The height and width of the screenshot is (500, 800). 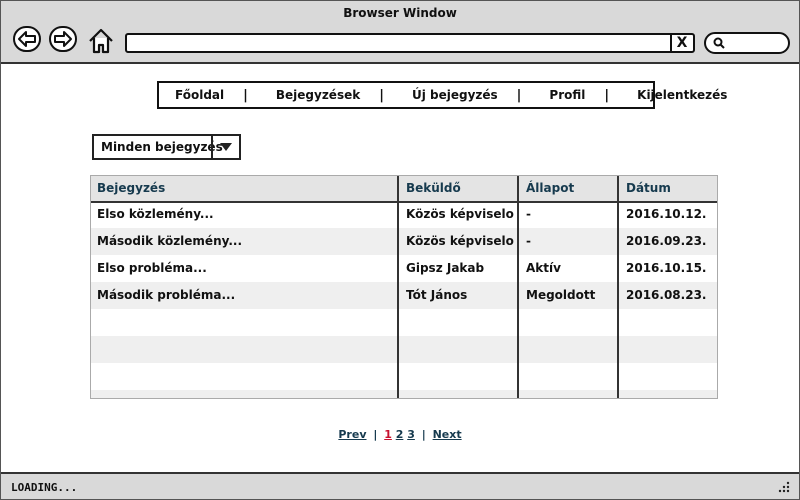 I want to click on dropdown-arrow-icon, so click(x=226, y=147).